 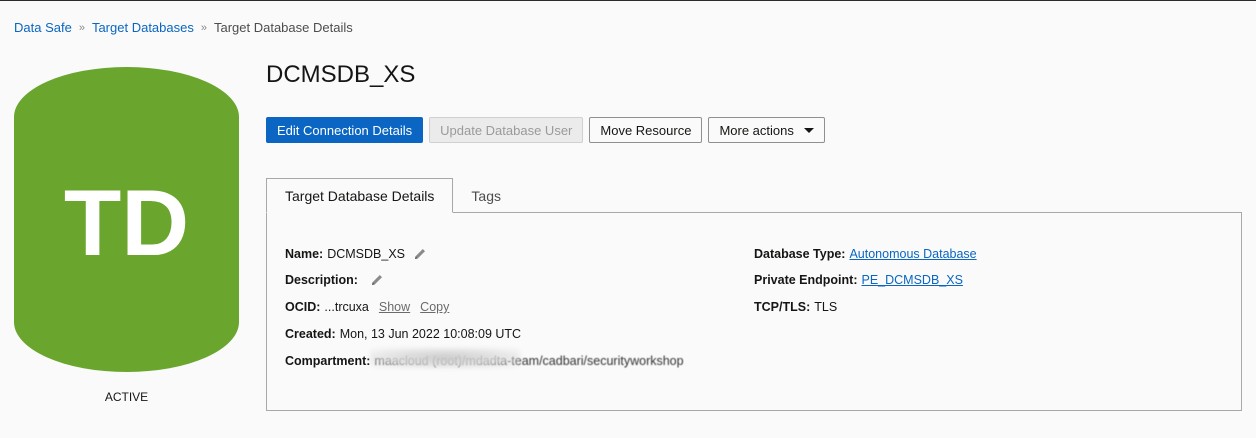 I want to click on created-field: Created: Mon, 13 Jun 2022 10:08:09 UTC, so click(x=403, y=334).